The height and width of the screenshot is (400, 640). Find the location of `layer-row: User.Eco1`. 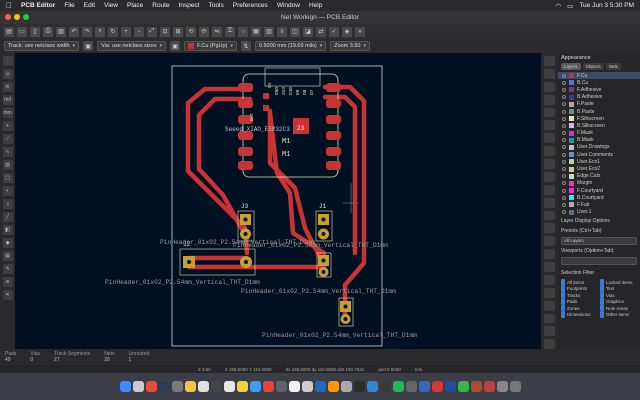

layer-row: User.Eco1 is located at coordinates (599, 161).